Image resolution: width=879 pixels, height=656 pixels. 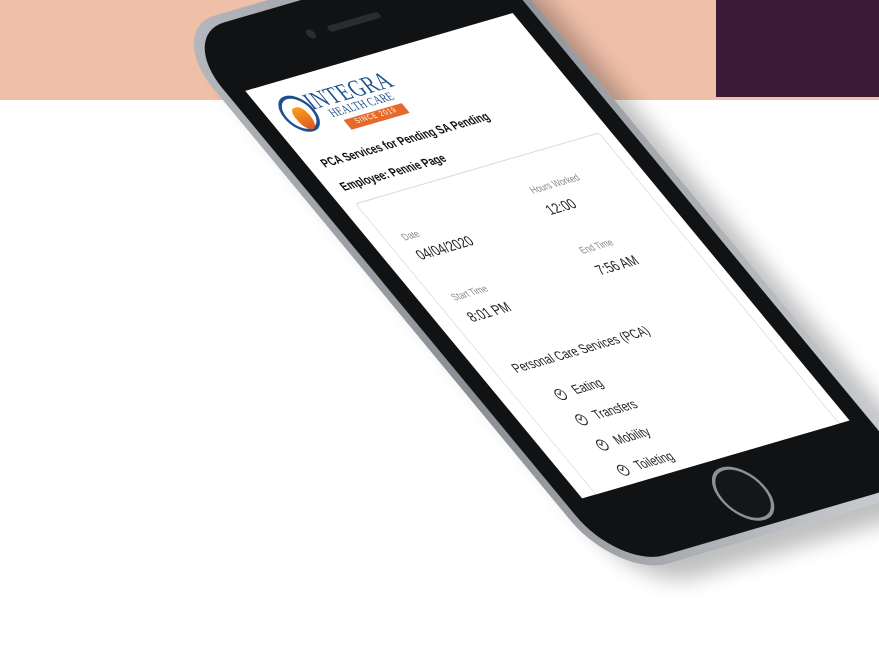 I want to click on hours-label: Hours Worked, so click(x=554, y=184).